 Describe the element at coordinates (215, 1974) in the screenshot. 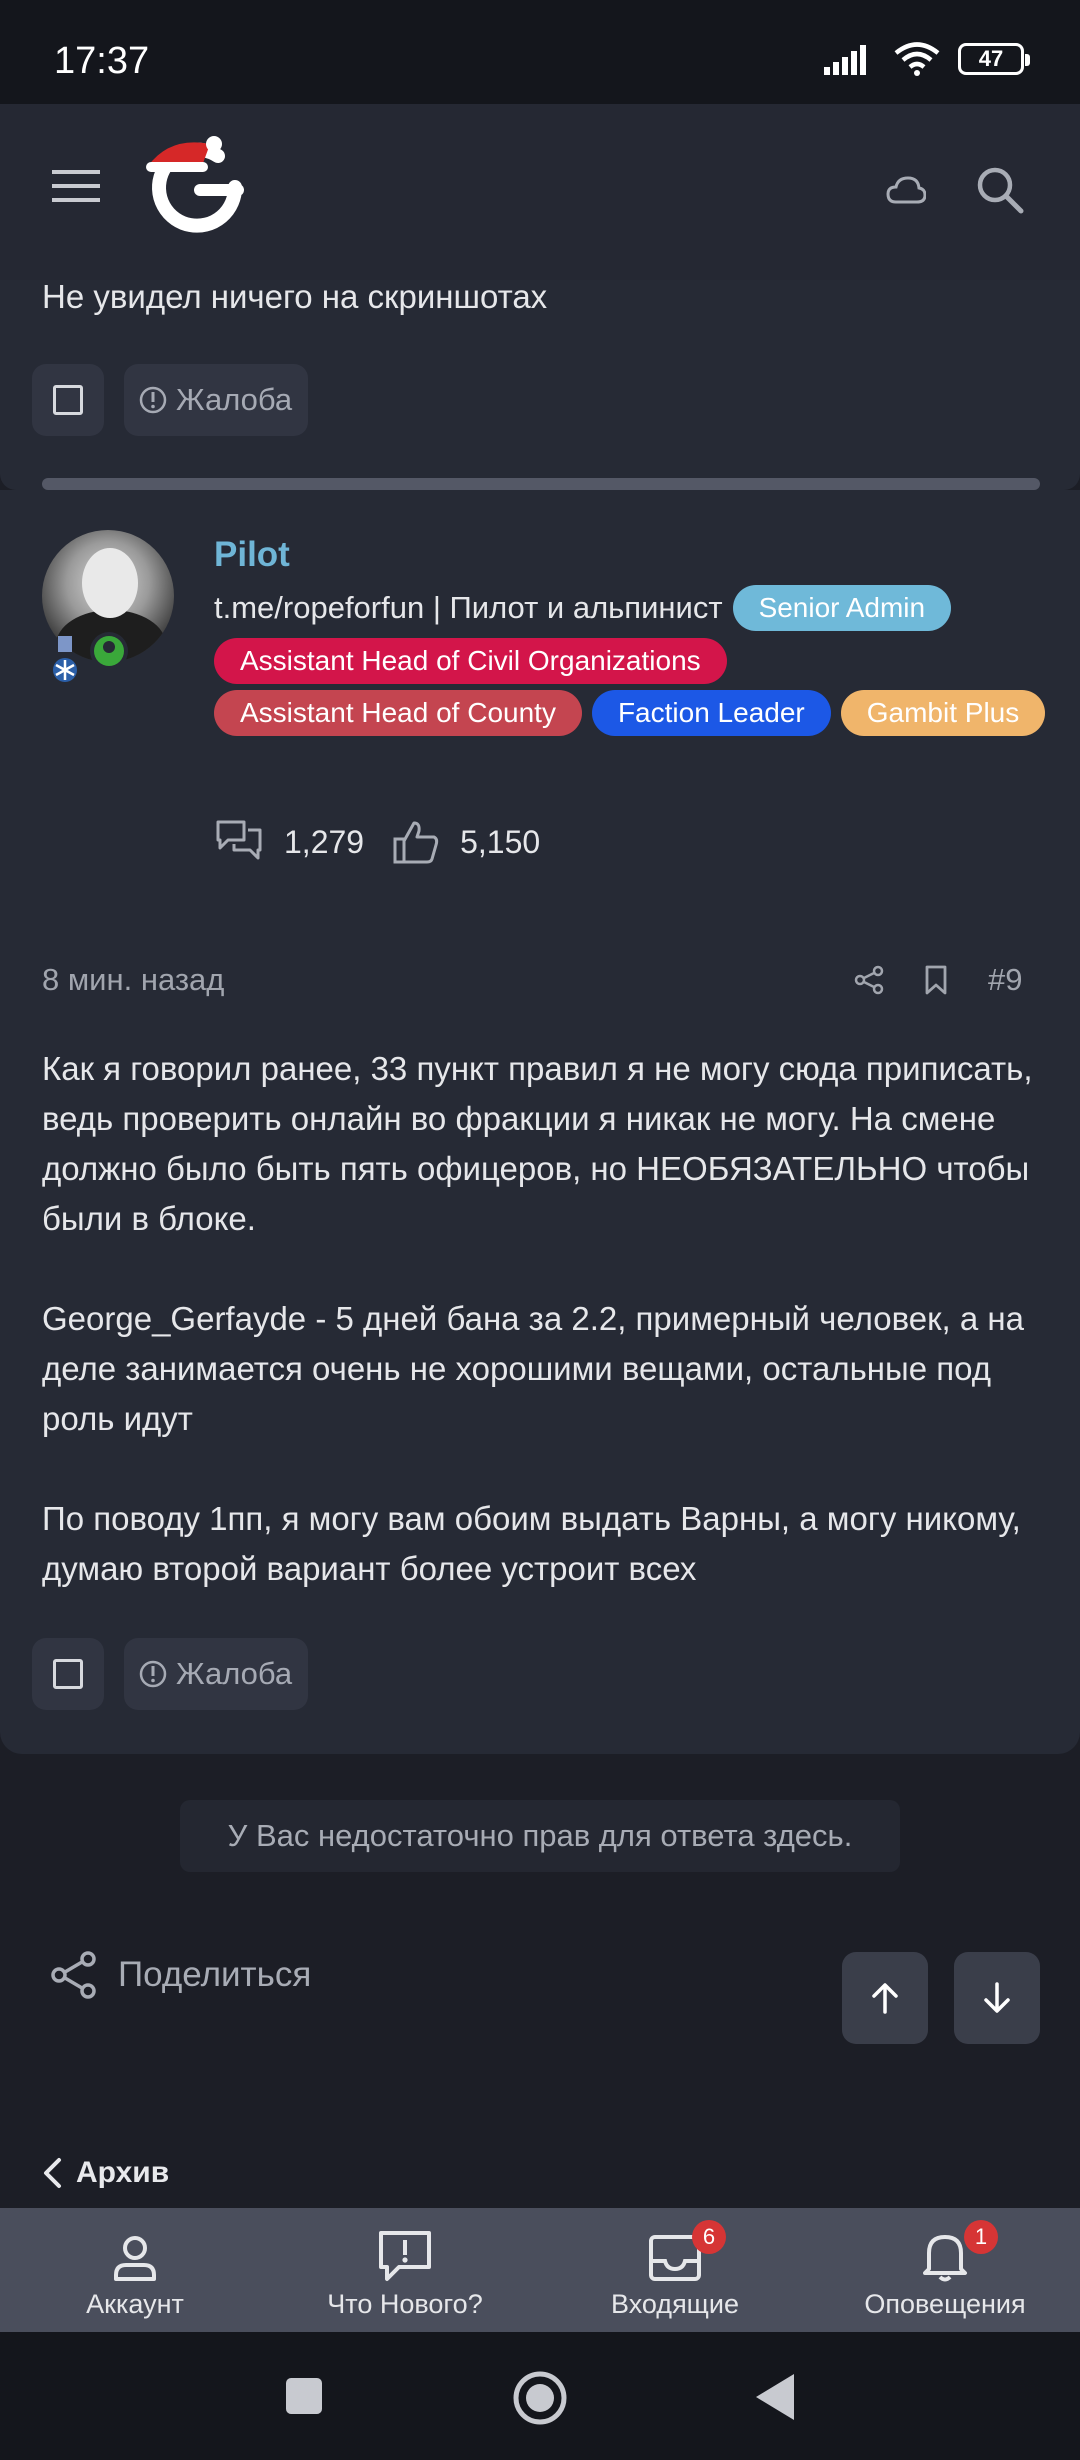

I see `share-label: Поделиться` at that location.